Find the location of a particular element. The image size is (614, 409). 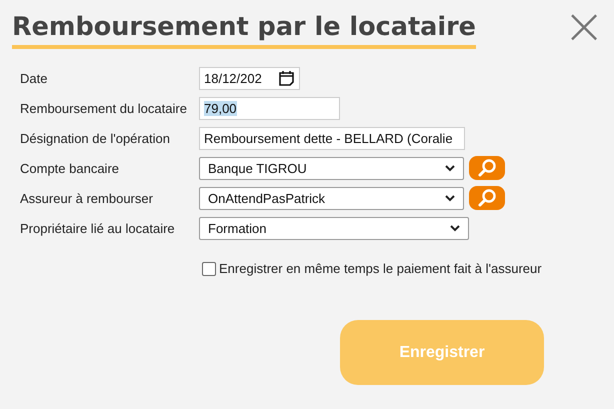

dropdown: Formation is located at coordinates (334, 228).